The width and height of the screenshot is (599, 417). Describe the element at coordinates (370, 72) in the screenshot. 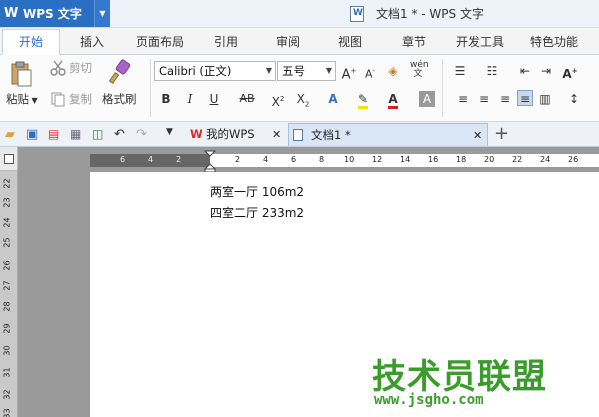

I see `shrink-font-icon: A-` at that location.